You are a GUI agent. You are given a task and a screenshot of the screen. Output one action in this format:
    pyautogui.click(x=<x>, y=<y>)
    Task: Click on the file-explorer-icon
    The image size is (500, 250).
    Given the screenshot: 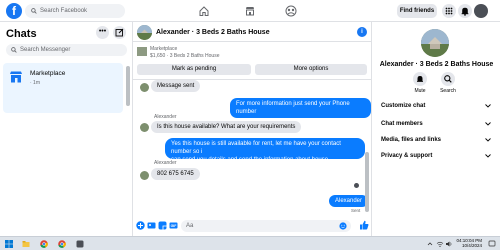 What is the action you would take?
    pyautogui.click(x=26, y=244)
    